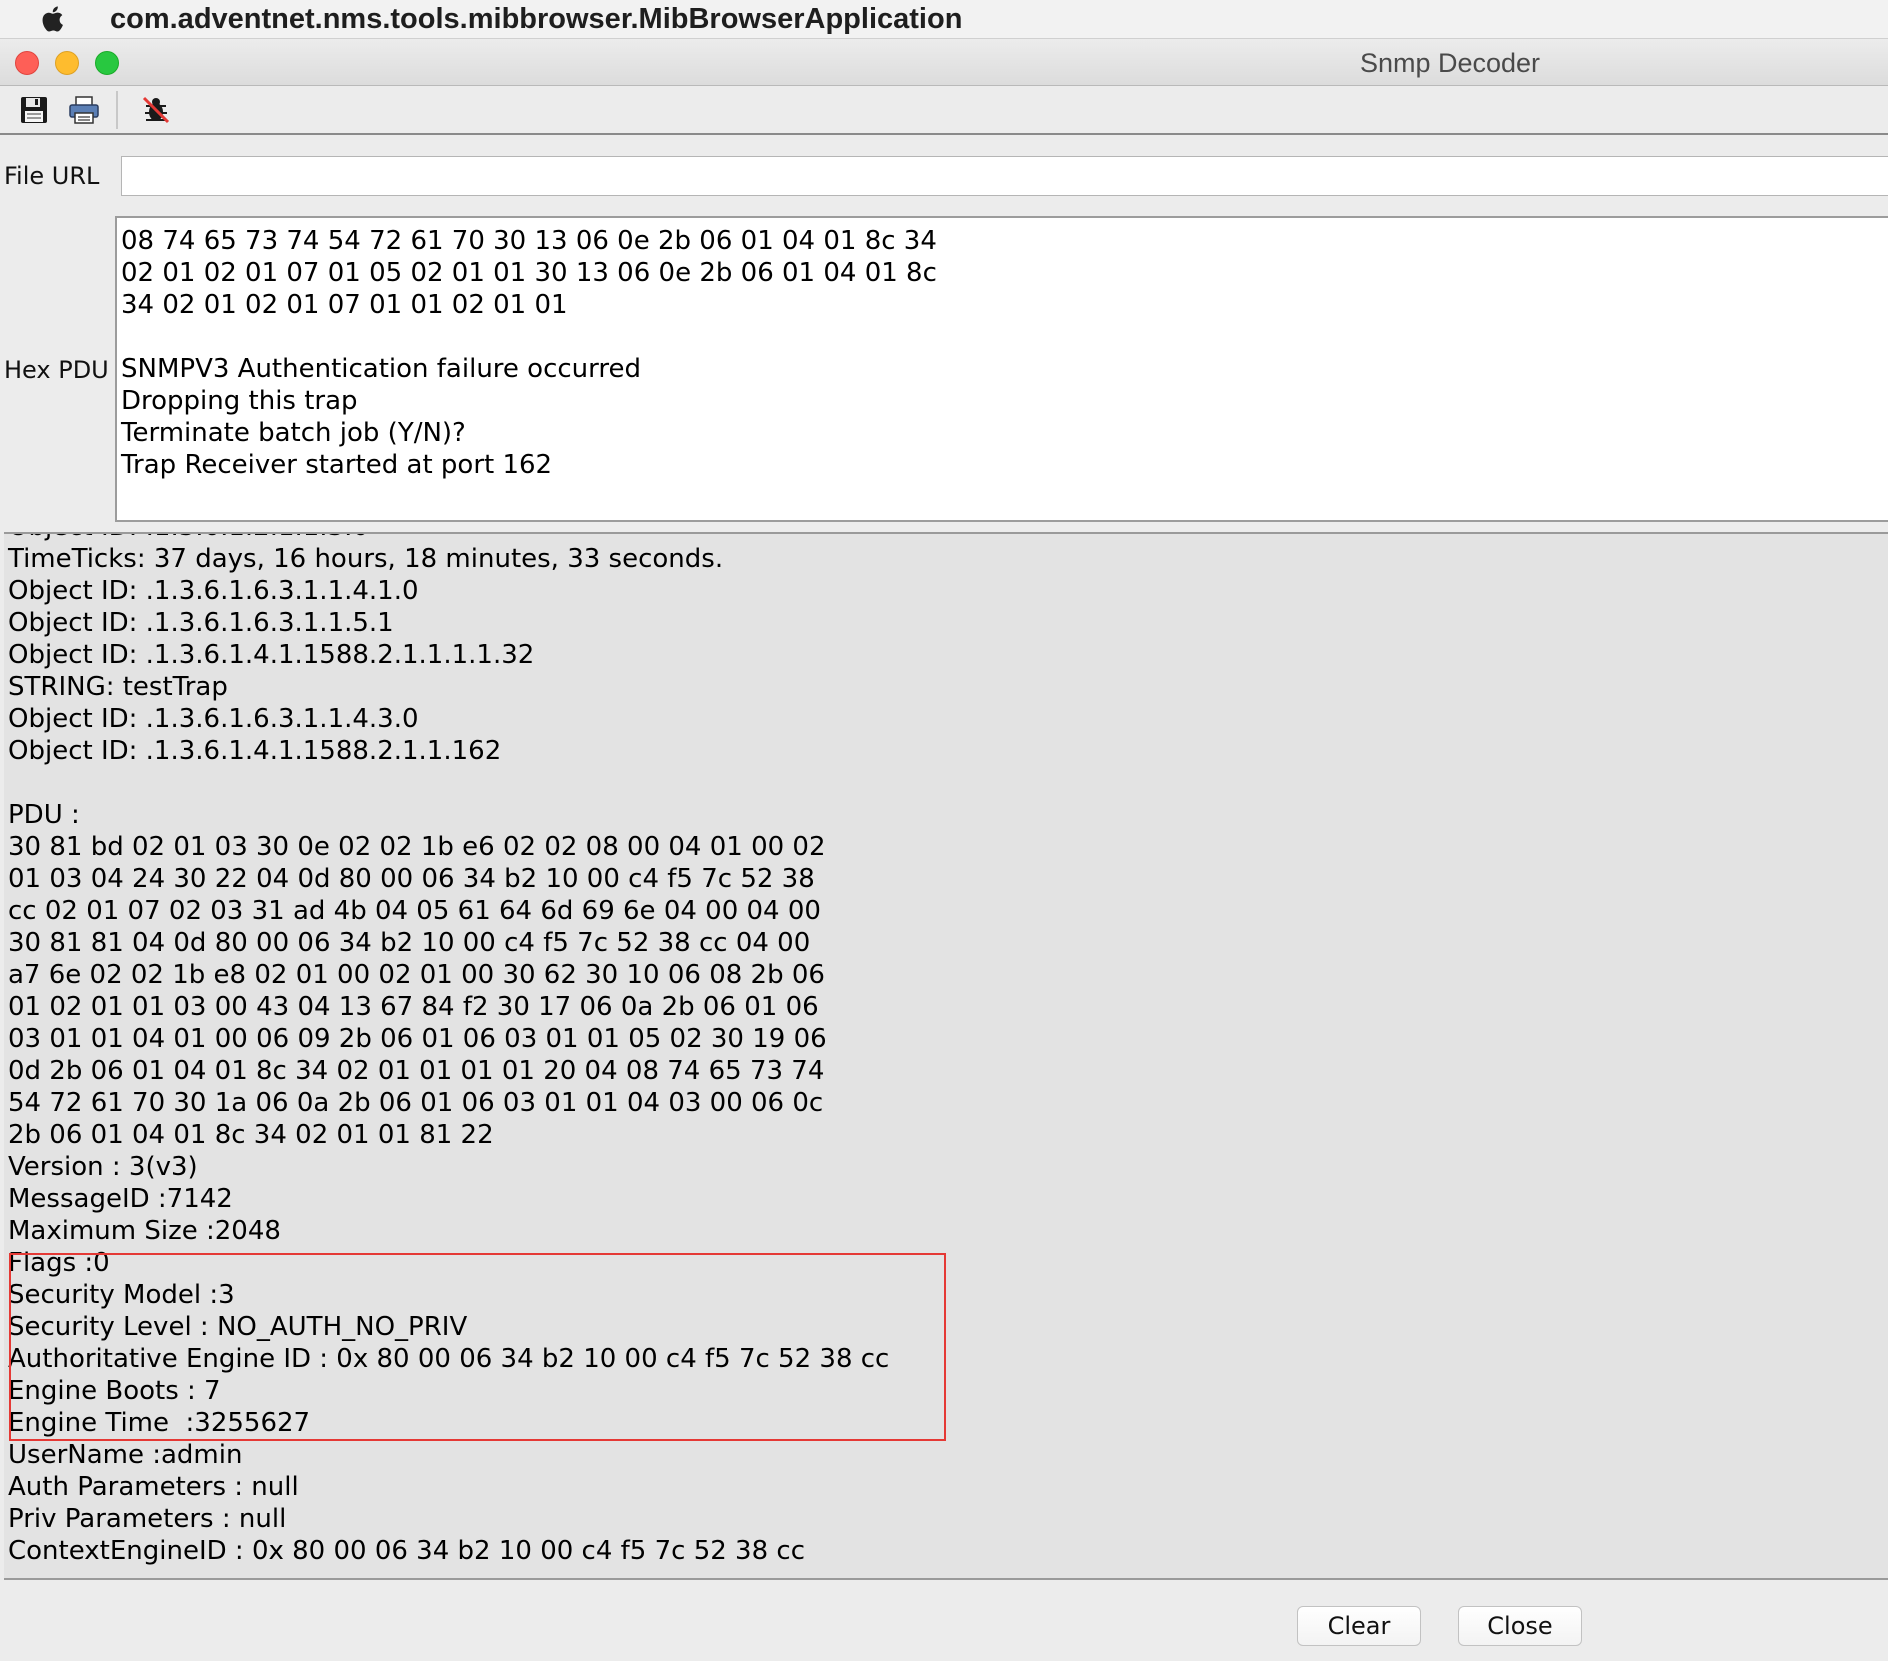  What do you see at coordinates (448, 538) in the screenshot?
I see `output-line: Object ID: .1.3.6.1.2.1.1.3.0` at bounding box center [448, 538].